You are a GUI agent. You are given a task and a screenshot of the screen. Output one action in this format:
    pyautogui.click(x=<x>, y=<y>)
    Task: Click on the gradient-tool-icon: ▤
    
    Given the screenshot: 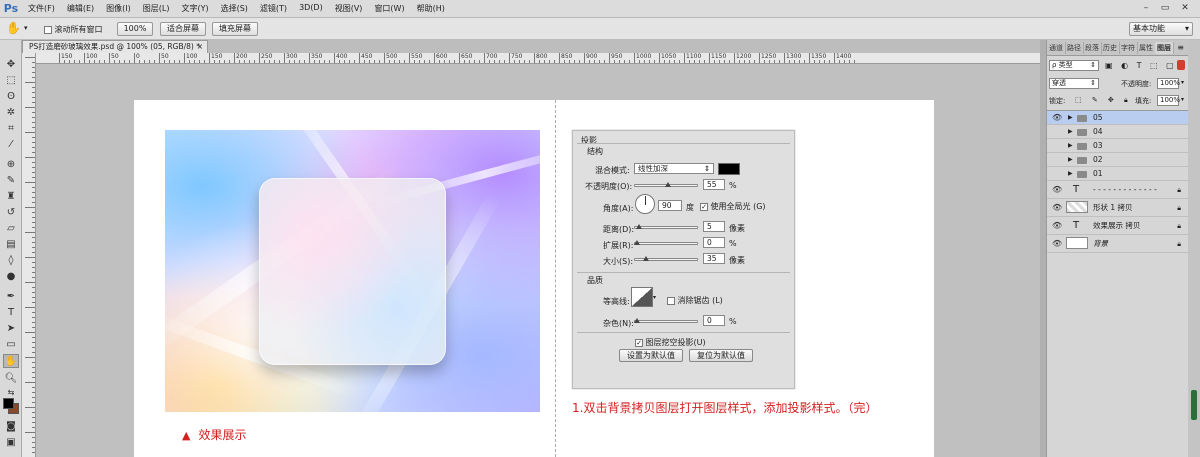 What is the action you would take?
    pyautogui.click(x=11, y=245)
    